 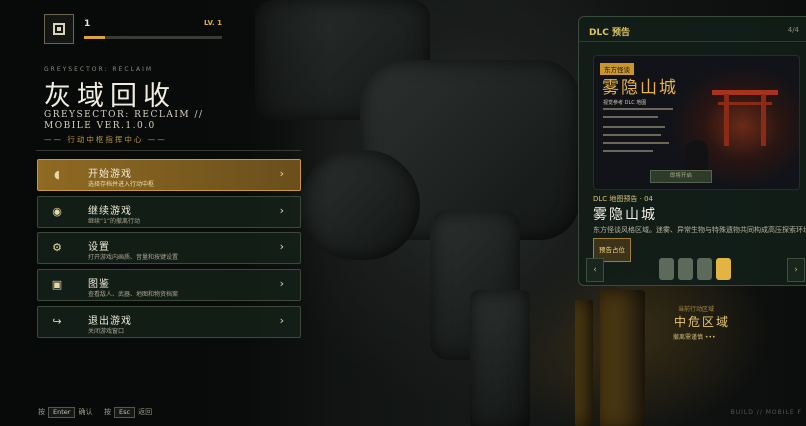 I want to click on menu-desc: 查看敌人、武器、地图和物资档案, so click(x=133, y=294).